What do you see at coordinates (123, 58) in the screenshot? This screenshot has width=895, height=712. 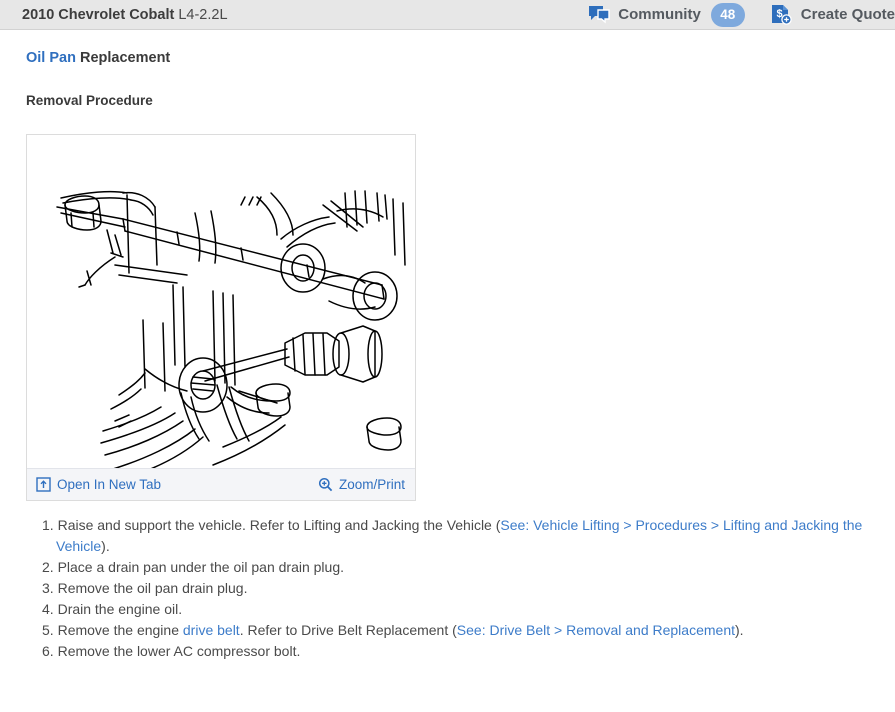 I see `document-title-suffix: Replacement` at bounding box center [123, 58].